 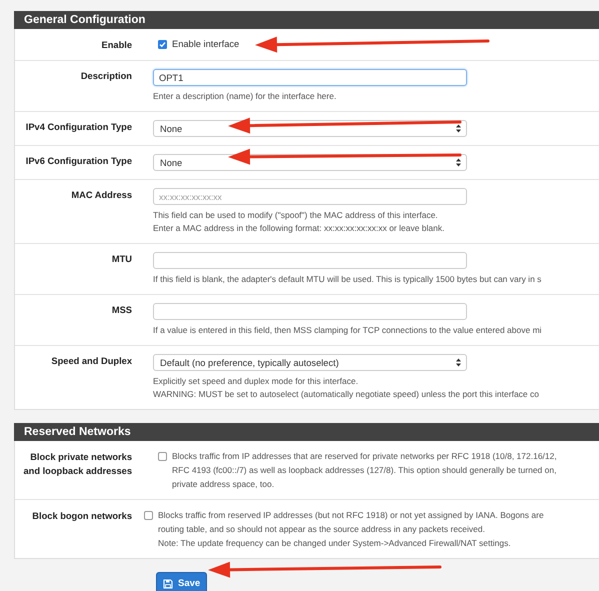 What do you see at coordinates (346, 388) in the screenshot?
I see `help-text: Explicitly set speed and duplex mode for this interface. WARNING: MUST be set to autoselect (automatically negotiate speed) unless the port this interface co` at bounding box center [346, 388].